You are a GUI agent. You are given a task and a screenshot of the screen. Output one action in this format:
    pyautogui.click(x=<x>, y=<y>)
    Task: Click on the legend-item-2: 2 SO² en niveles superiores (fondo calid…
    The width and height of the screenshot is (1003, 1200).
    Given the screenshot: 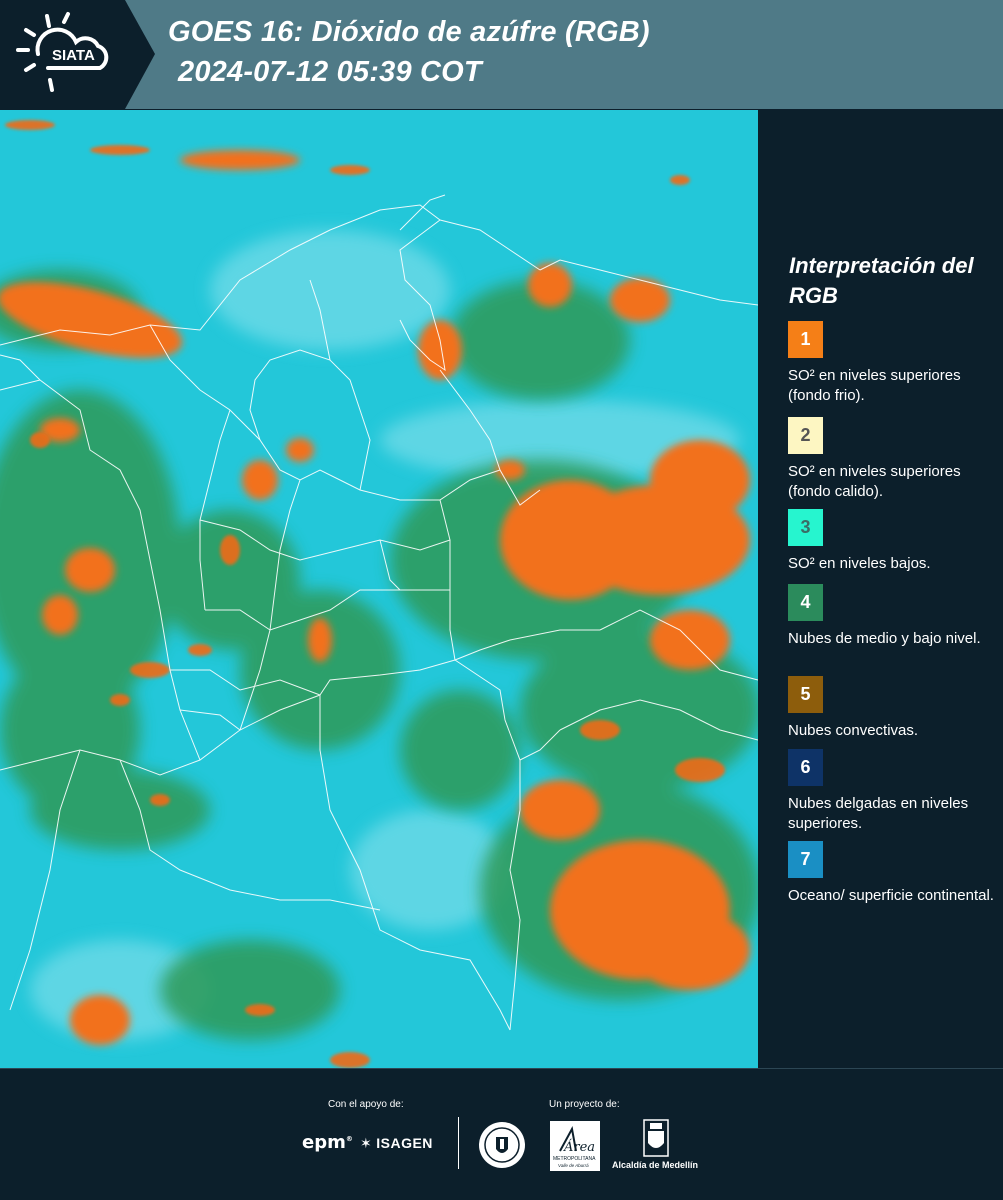 What is the action you would take?
    pyautogui.click(x=893, y=459)
    